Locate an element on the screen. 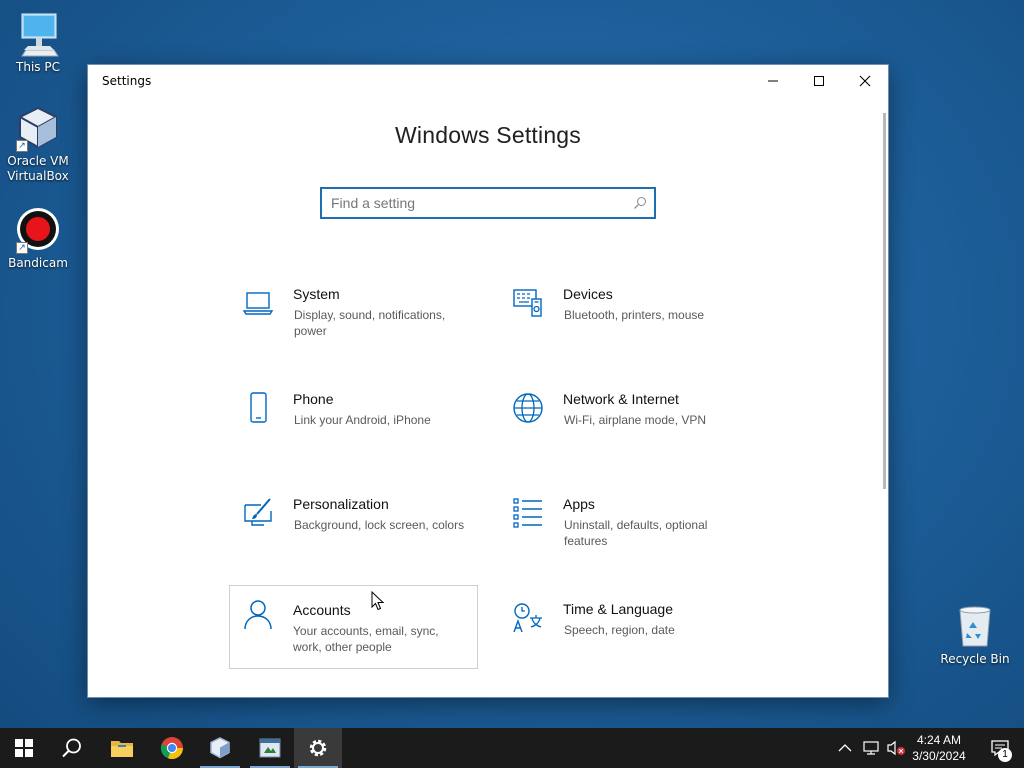 The width and height of the screenshot is (1024, 768). close-button is located at coordinates (865, 81).